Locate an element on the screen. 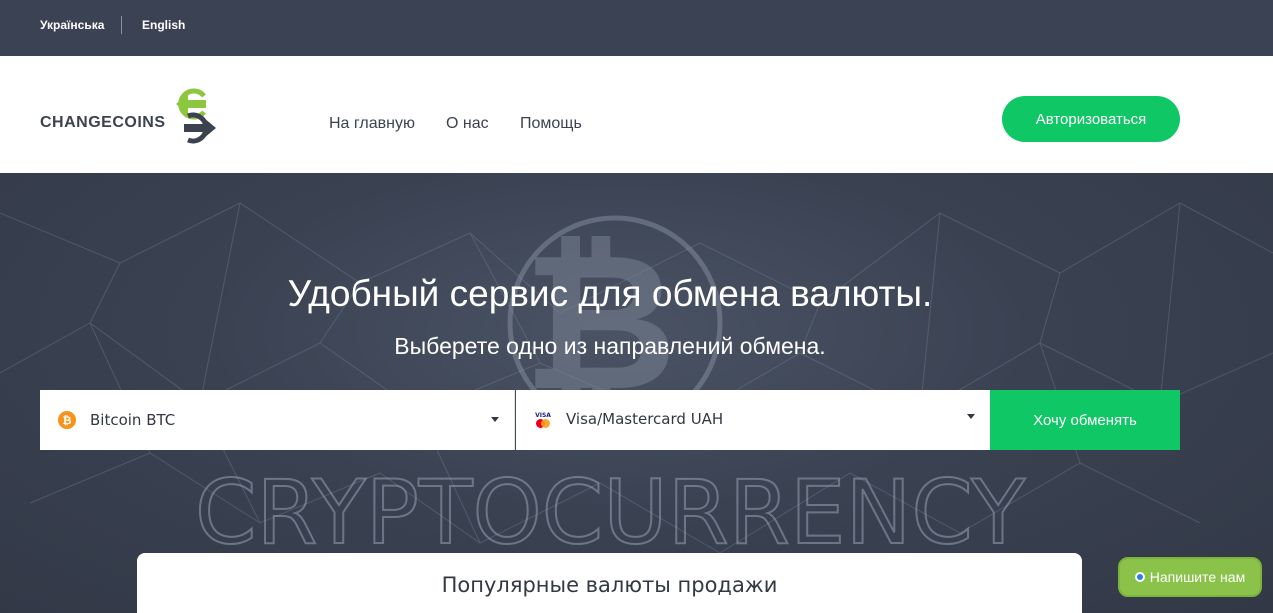 Image resolution: width=1273 pixels, height=613 pixels. chat-label: Напишите нам is located at coordinates (1197, 577).